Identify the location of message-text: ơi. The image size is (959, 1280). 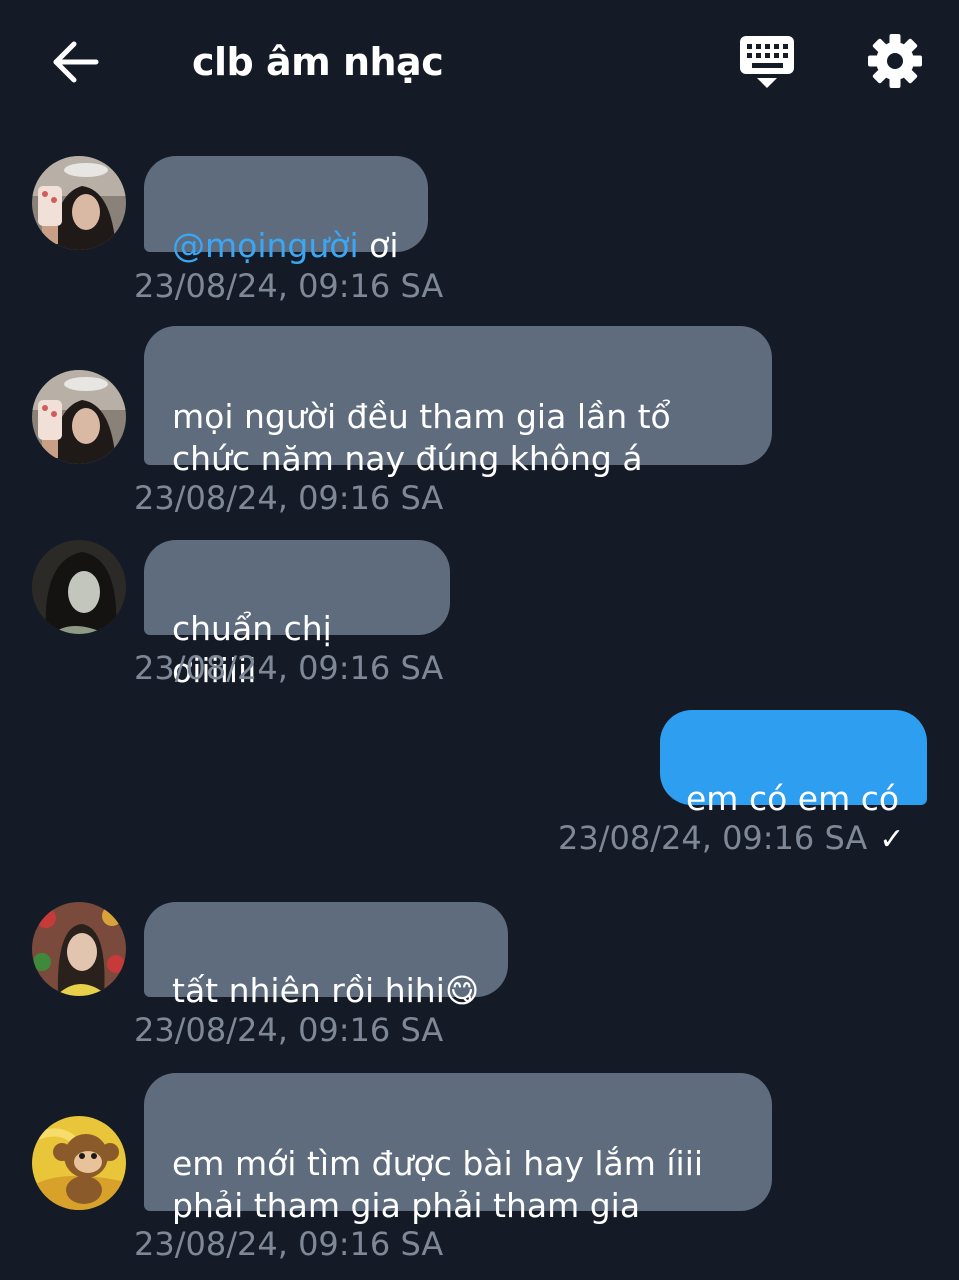
(378, 245).